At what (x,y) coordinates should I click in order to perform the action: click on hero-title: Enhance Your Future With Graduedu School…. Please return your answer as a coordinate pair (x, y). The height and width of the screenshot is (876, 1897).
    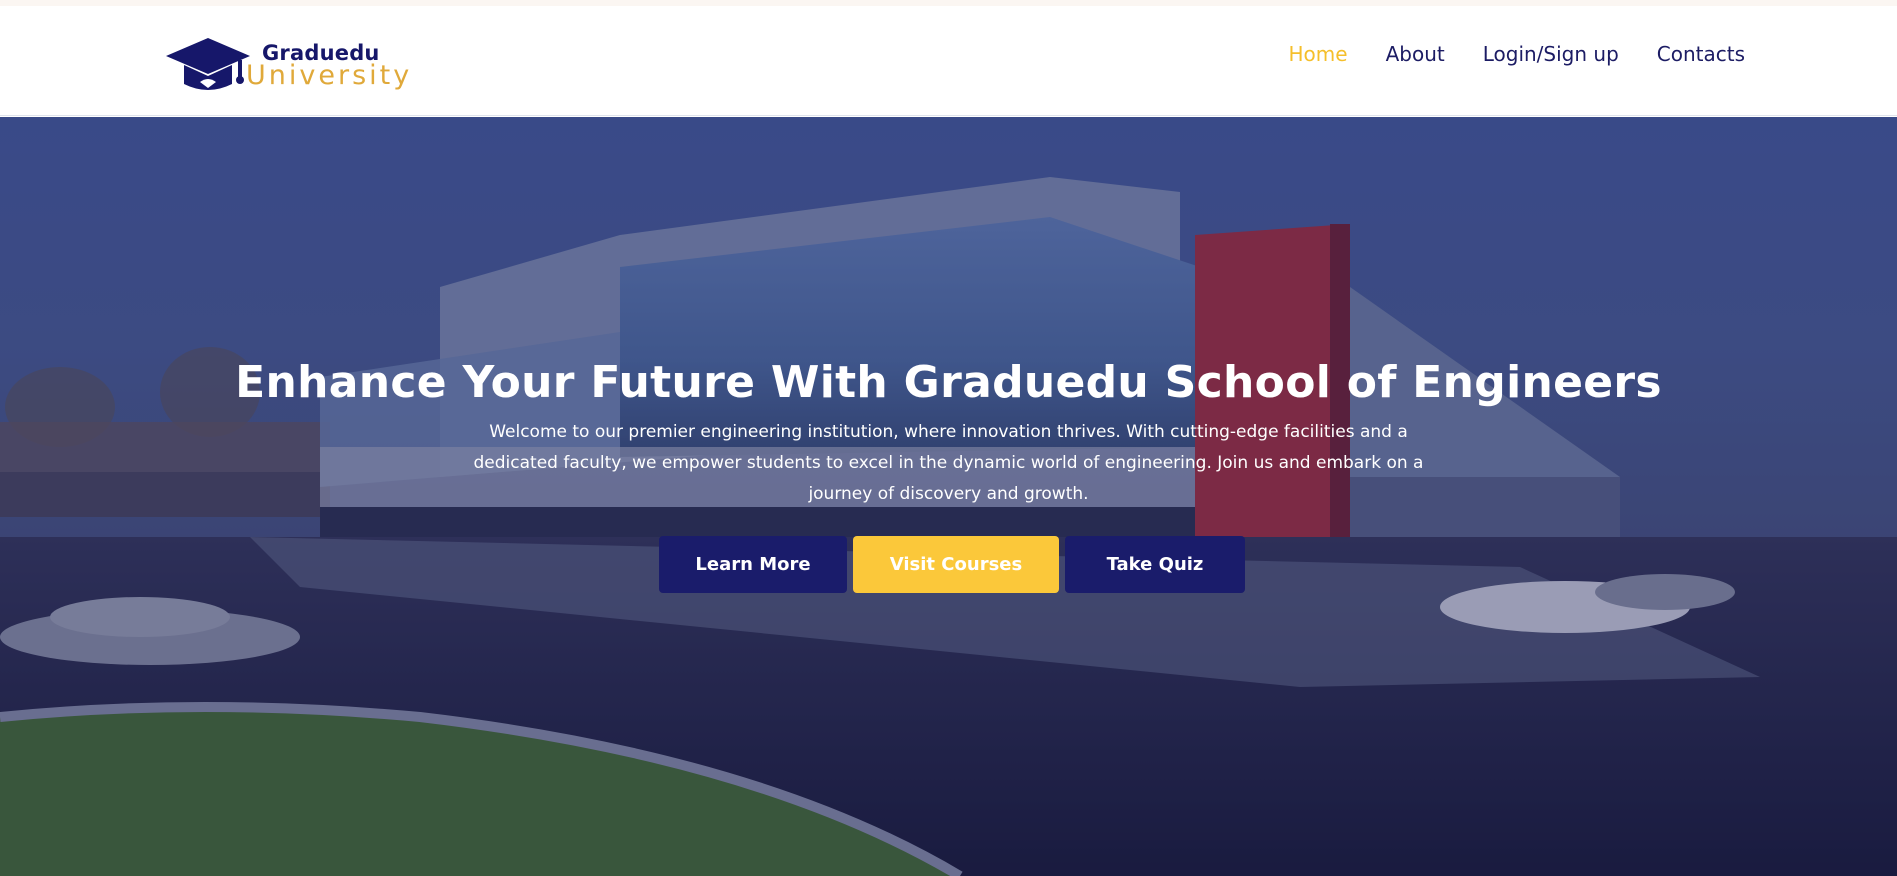
    Looking at the image, I should click on (948, 382).